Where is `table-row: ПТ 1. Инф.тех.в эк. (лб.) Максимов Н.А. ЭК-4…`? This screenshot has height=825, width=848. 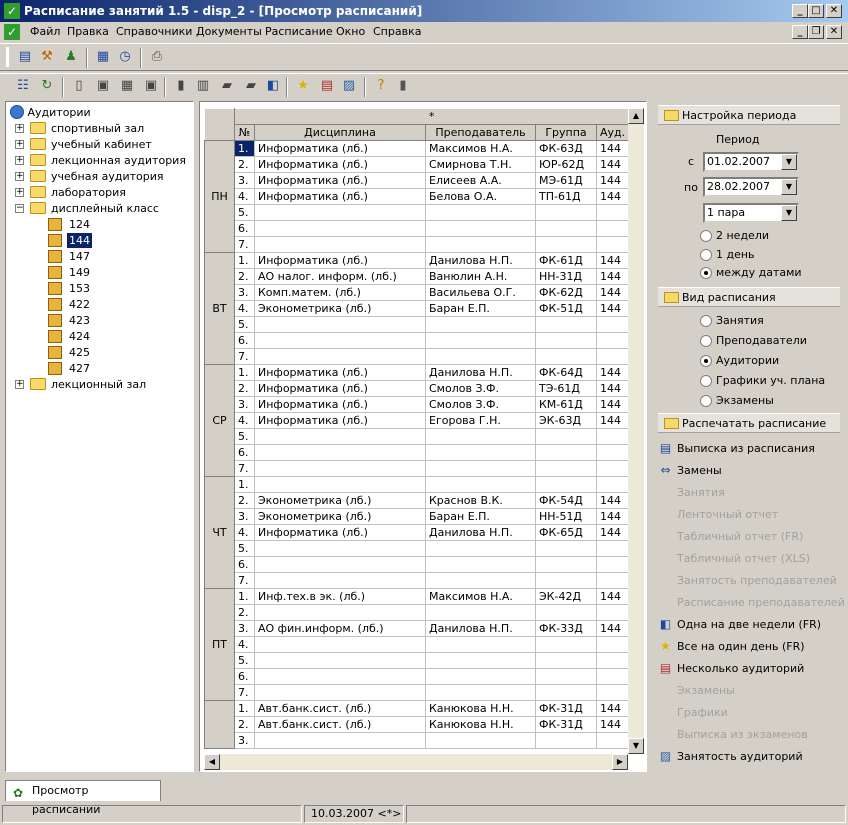 table-row: ПТ 1. Инф.тех.в эк. (лб.) Максимов Н.А. ЭК-4… is located at coordinates (417, 644).